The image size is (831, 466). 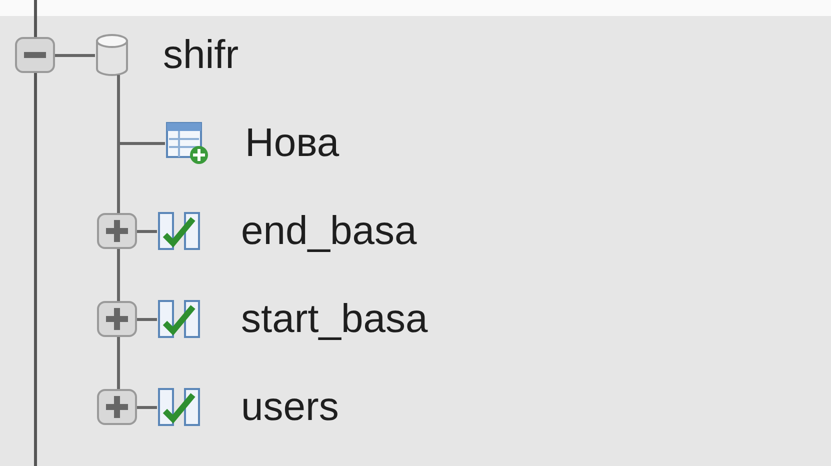 I want to click on tree-item-label: start_basa, so click(x=334, y=319).